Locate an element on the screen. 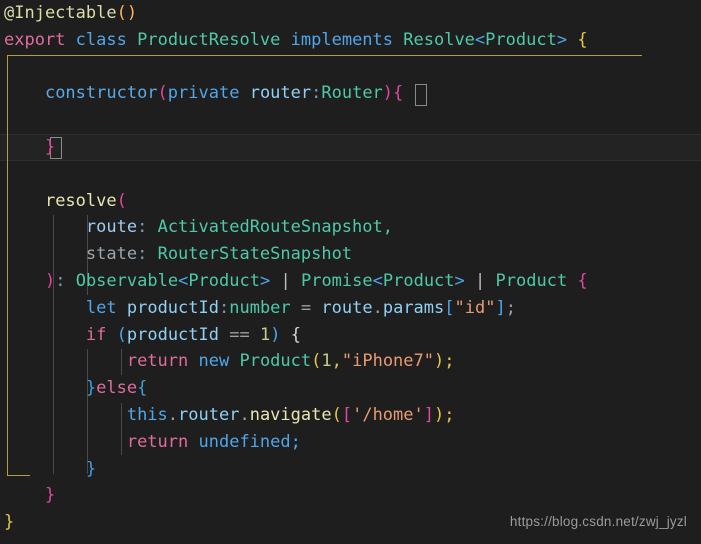 The width and height of the screenshot is (701, 544). token-property: router is located at coordinates (209, 414).